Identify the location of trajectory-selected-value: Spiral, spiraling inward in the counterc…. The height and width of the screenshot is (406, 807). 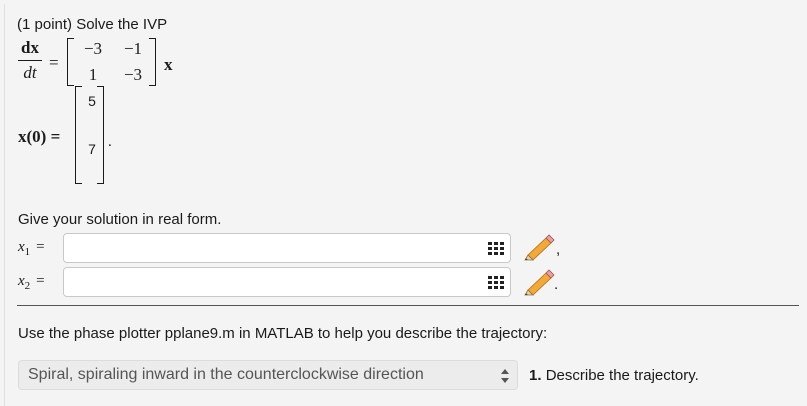
(226, 374).